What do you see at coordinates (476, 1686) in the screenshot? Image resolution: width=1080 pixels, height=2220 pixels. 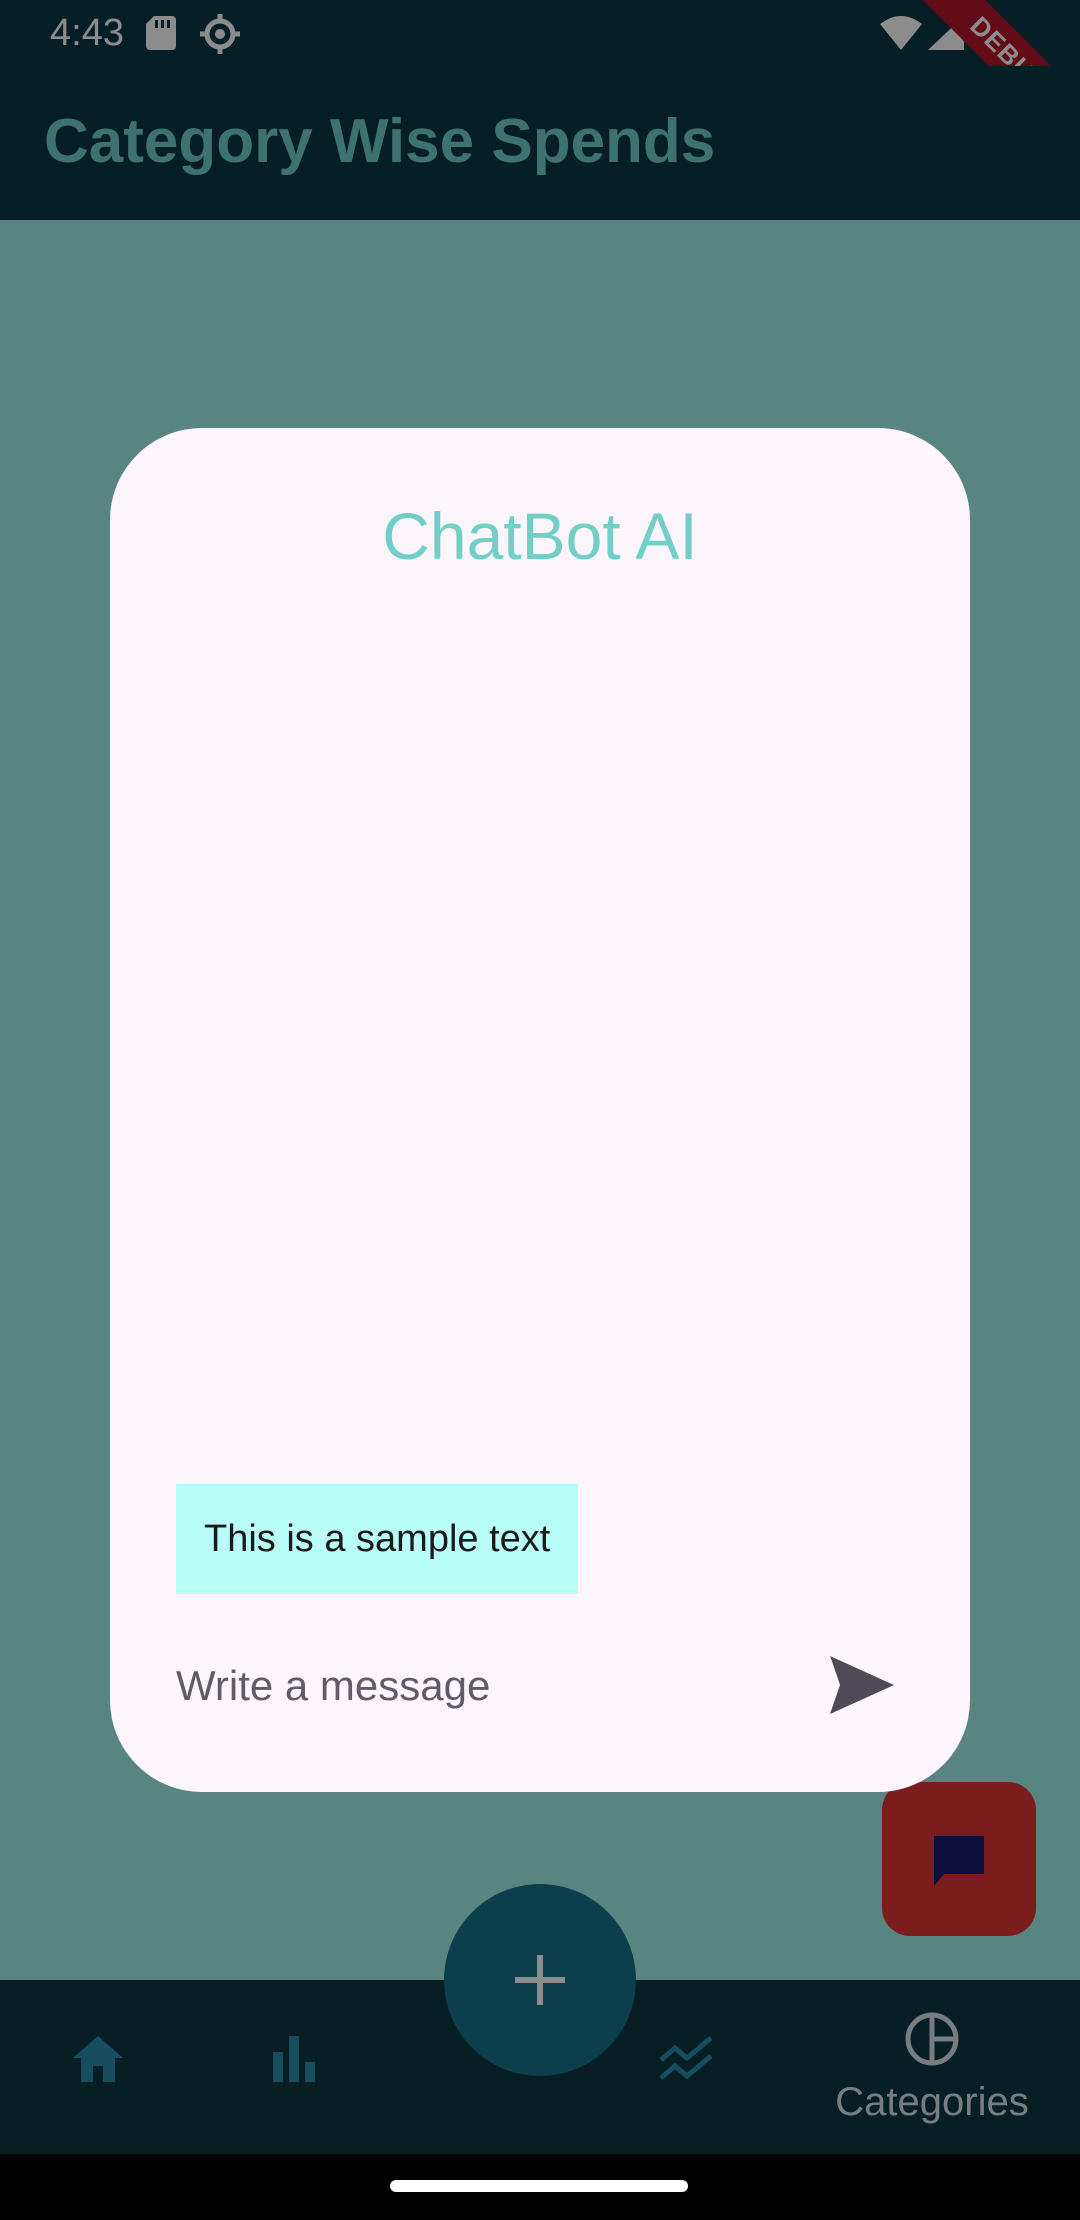 I see `message-input` at bounding box center [476, 1686].